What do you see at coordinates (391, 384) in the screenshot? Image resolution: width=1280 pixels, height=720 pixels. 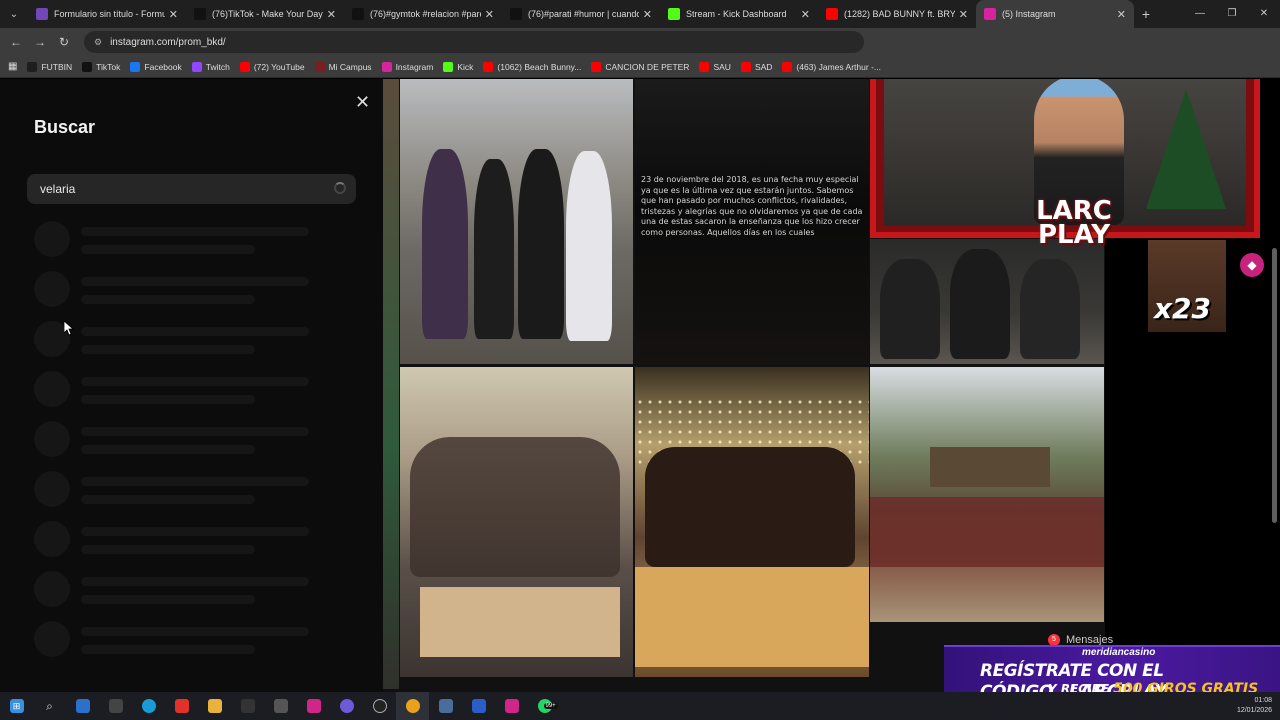 I see `post-partial-left` at bounding box center [391, 384].